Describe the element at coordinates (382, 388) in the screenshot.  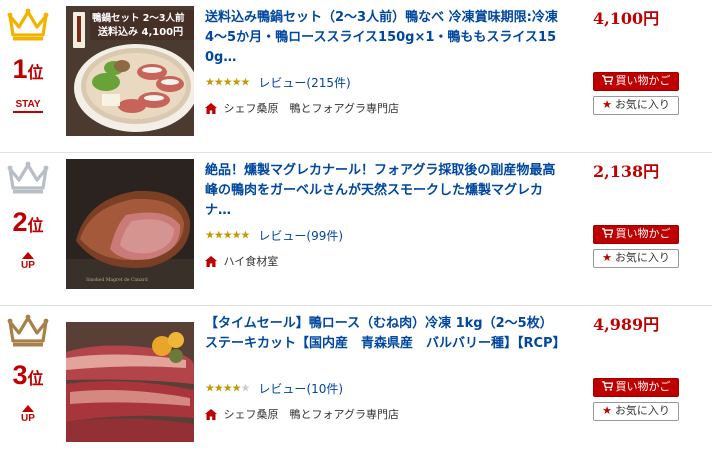
I see `review-row: ★★★★★ レビュー(10件)` at that location.